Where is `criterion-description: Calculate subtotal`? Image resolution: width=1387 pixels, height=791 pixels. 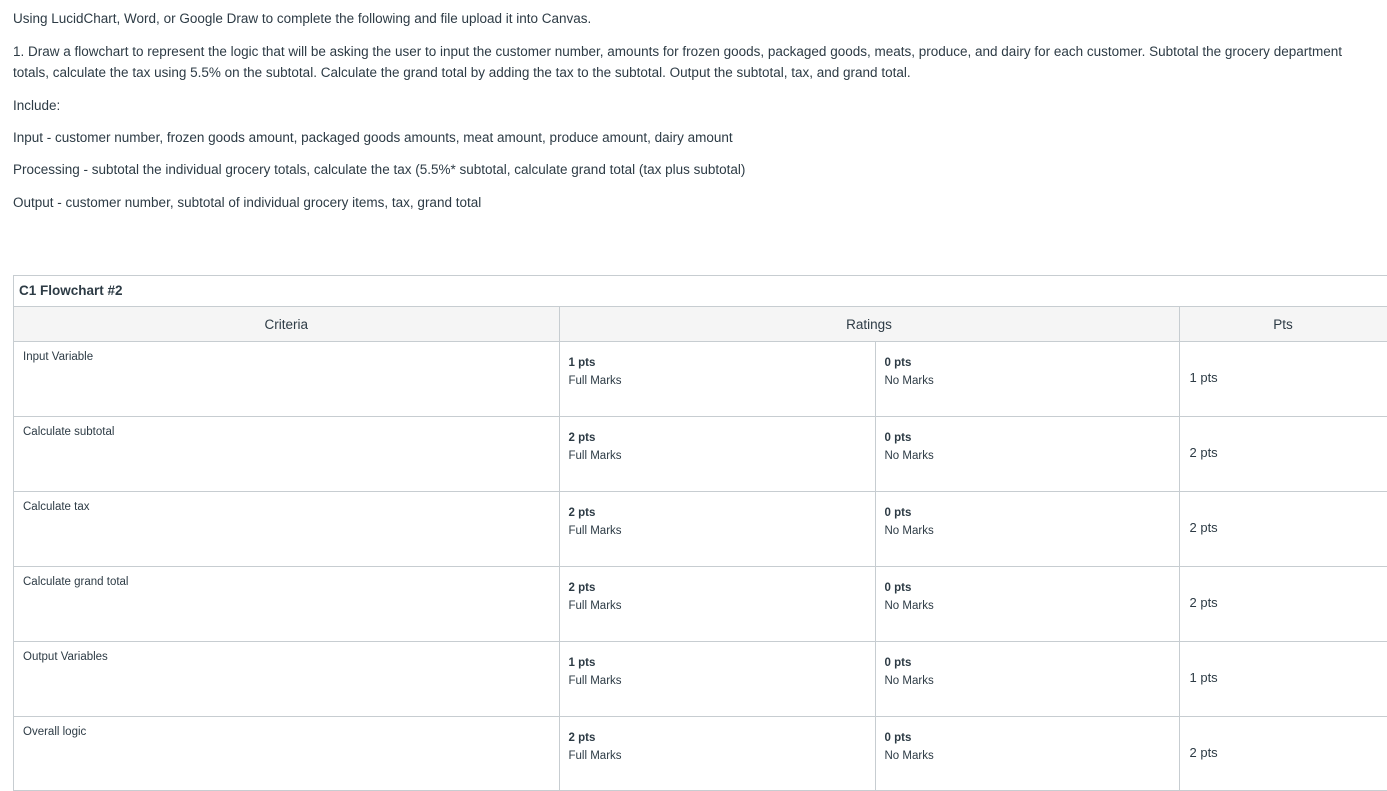
criterion-description: Calculate subtotal is located at coordinates (287, 454).